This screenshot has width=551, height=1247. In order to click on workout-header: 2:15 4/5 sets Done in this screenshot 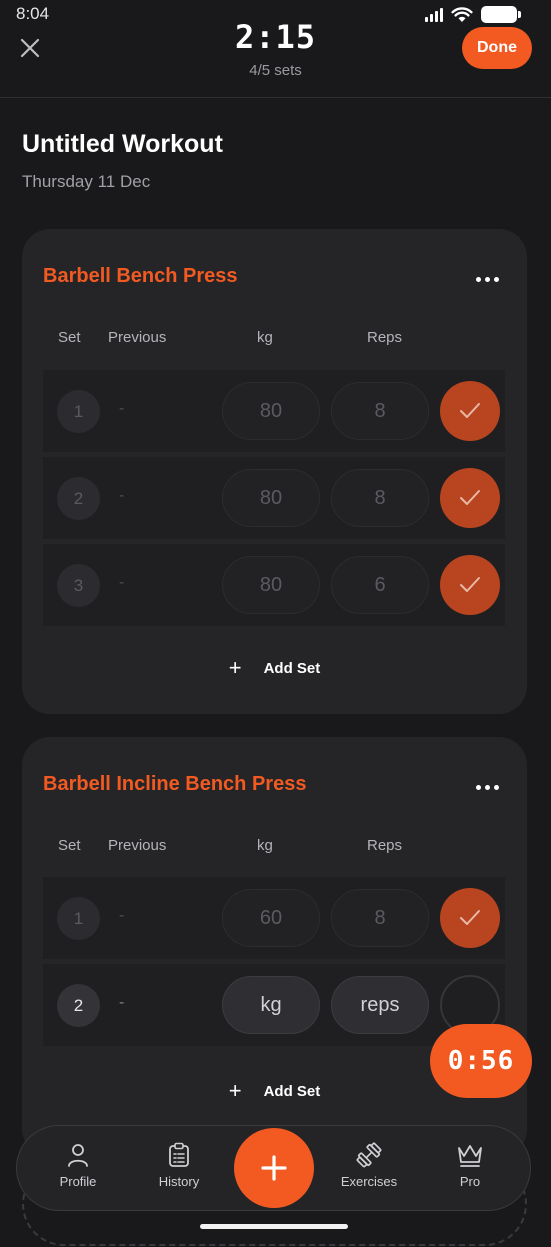, I will do `click(275, 49)`.